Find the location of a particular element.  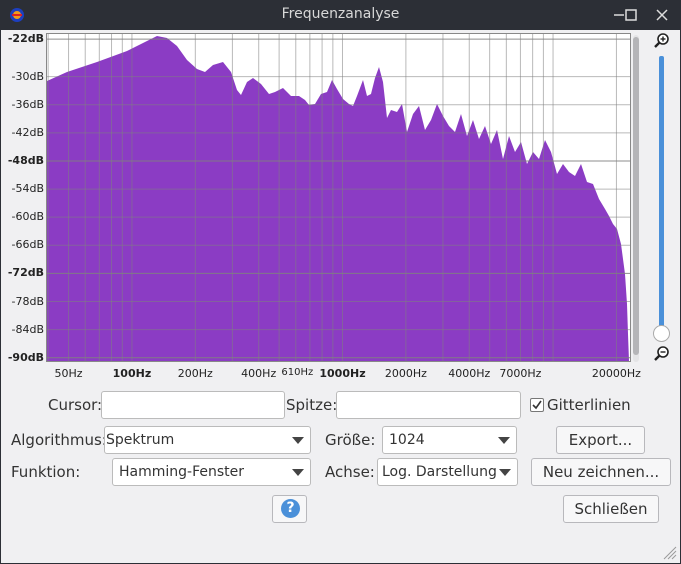

axis-label: Achse: is located at coordinates (350, 472).